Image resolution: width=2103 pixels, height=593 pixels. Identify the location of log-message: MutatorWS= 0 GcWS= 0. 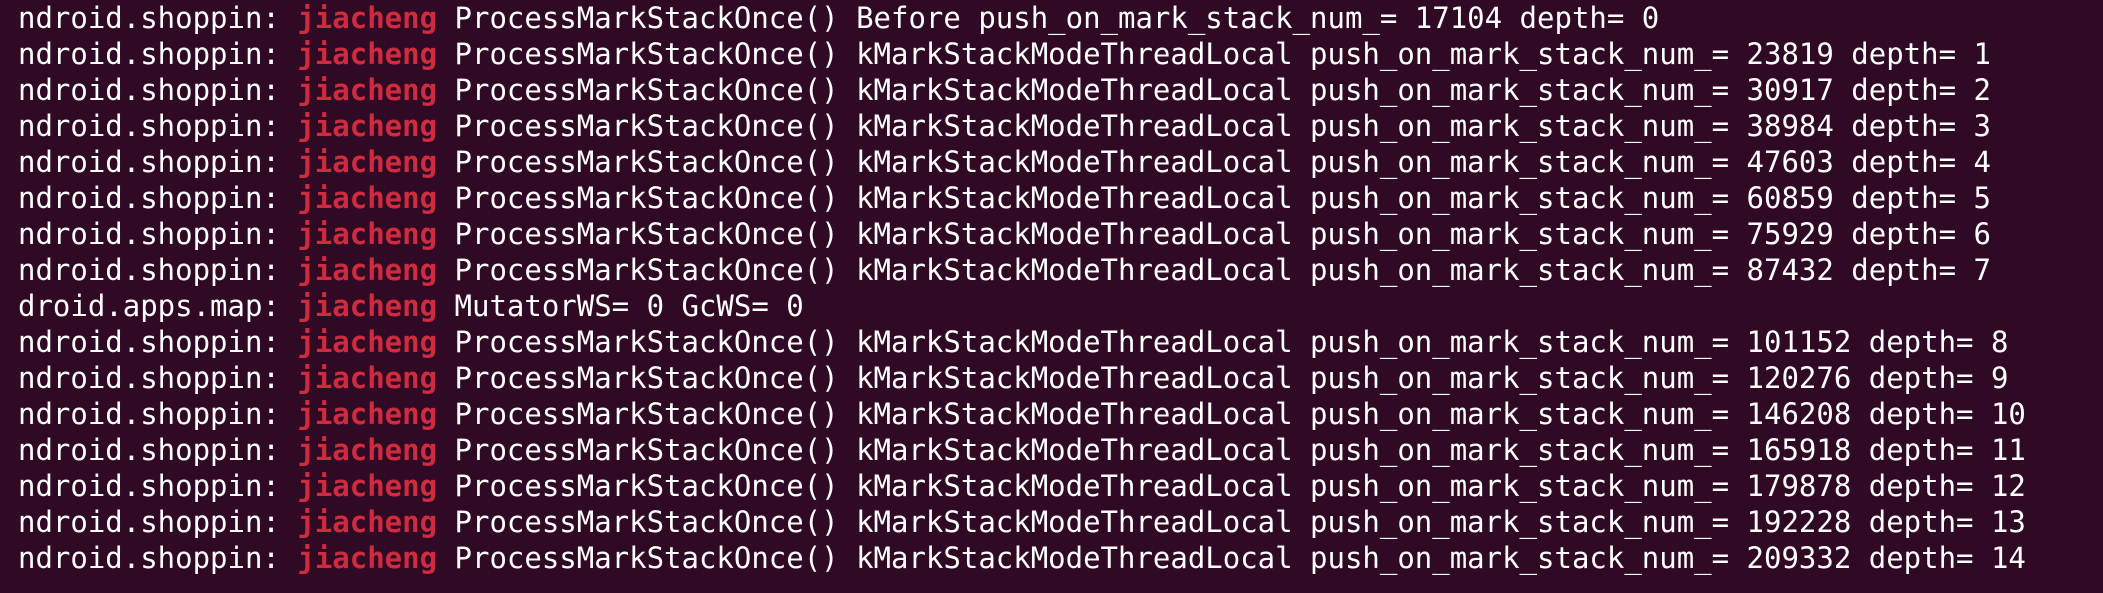
(629, 306).